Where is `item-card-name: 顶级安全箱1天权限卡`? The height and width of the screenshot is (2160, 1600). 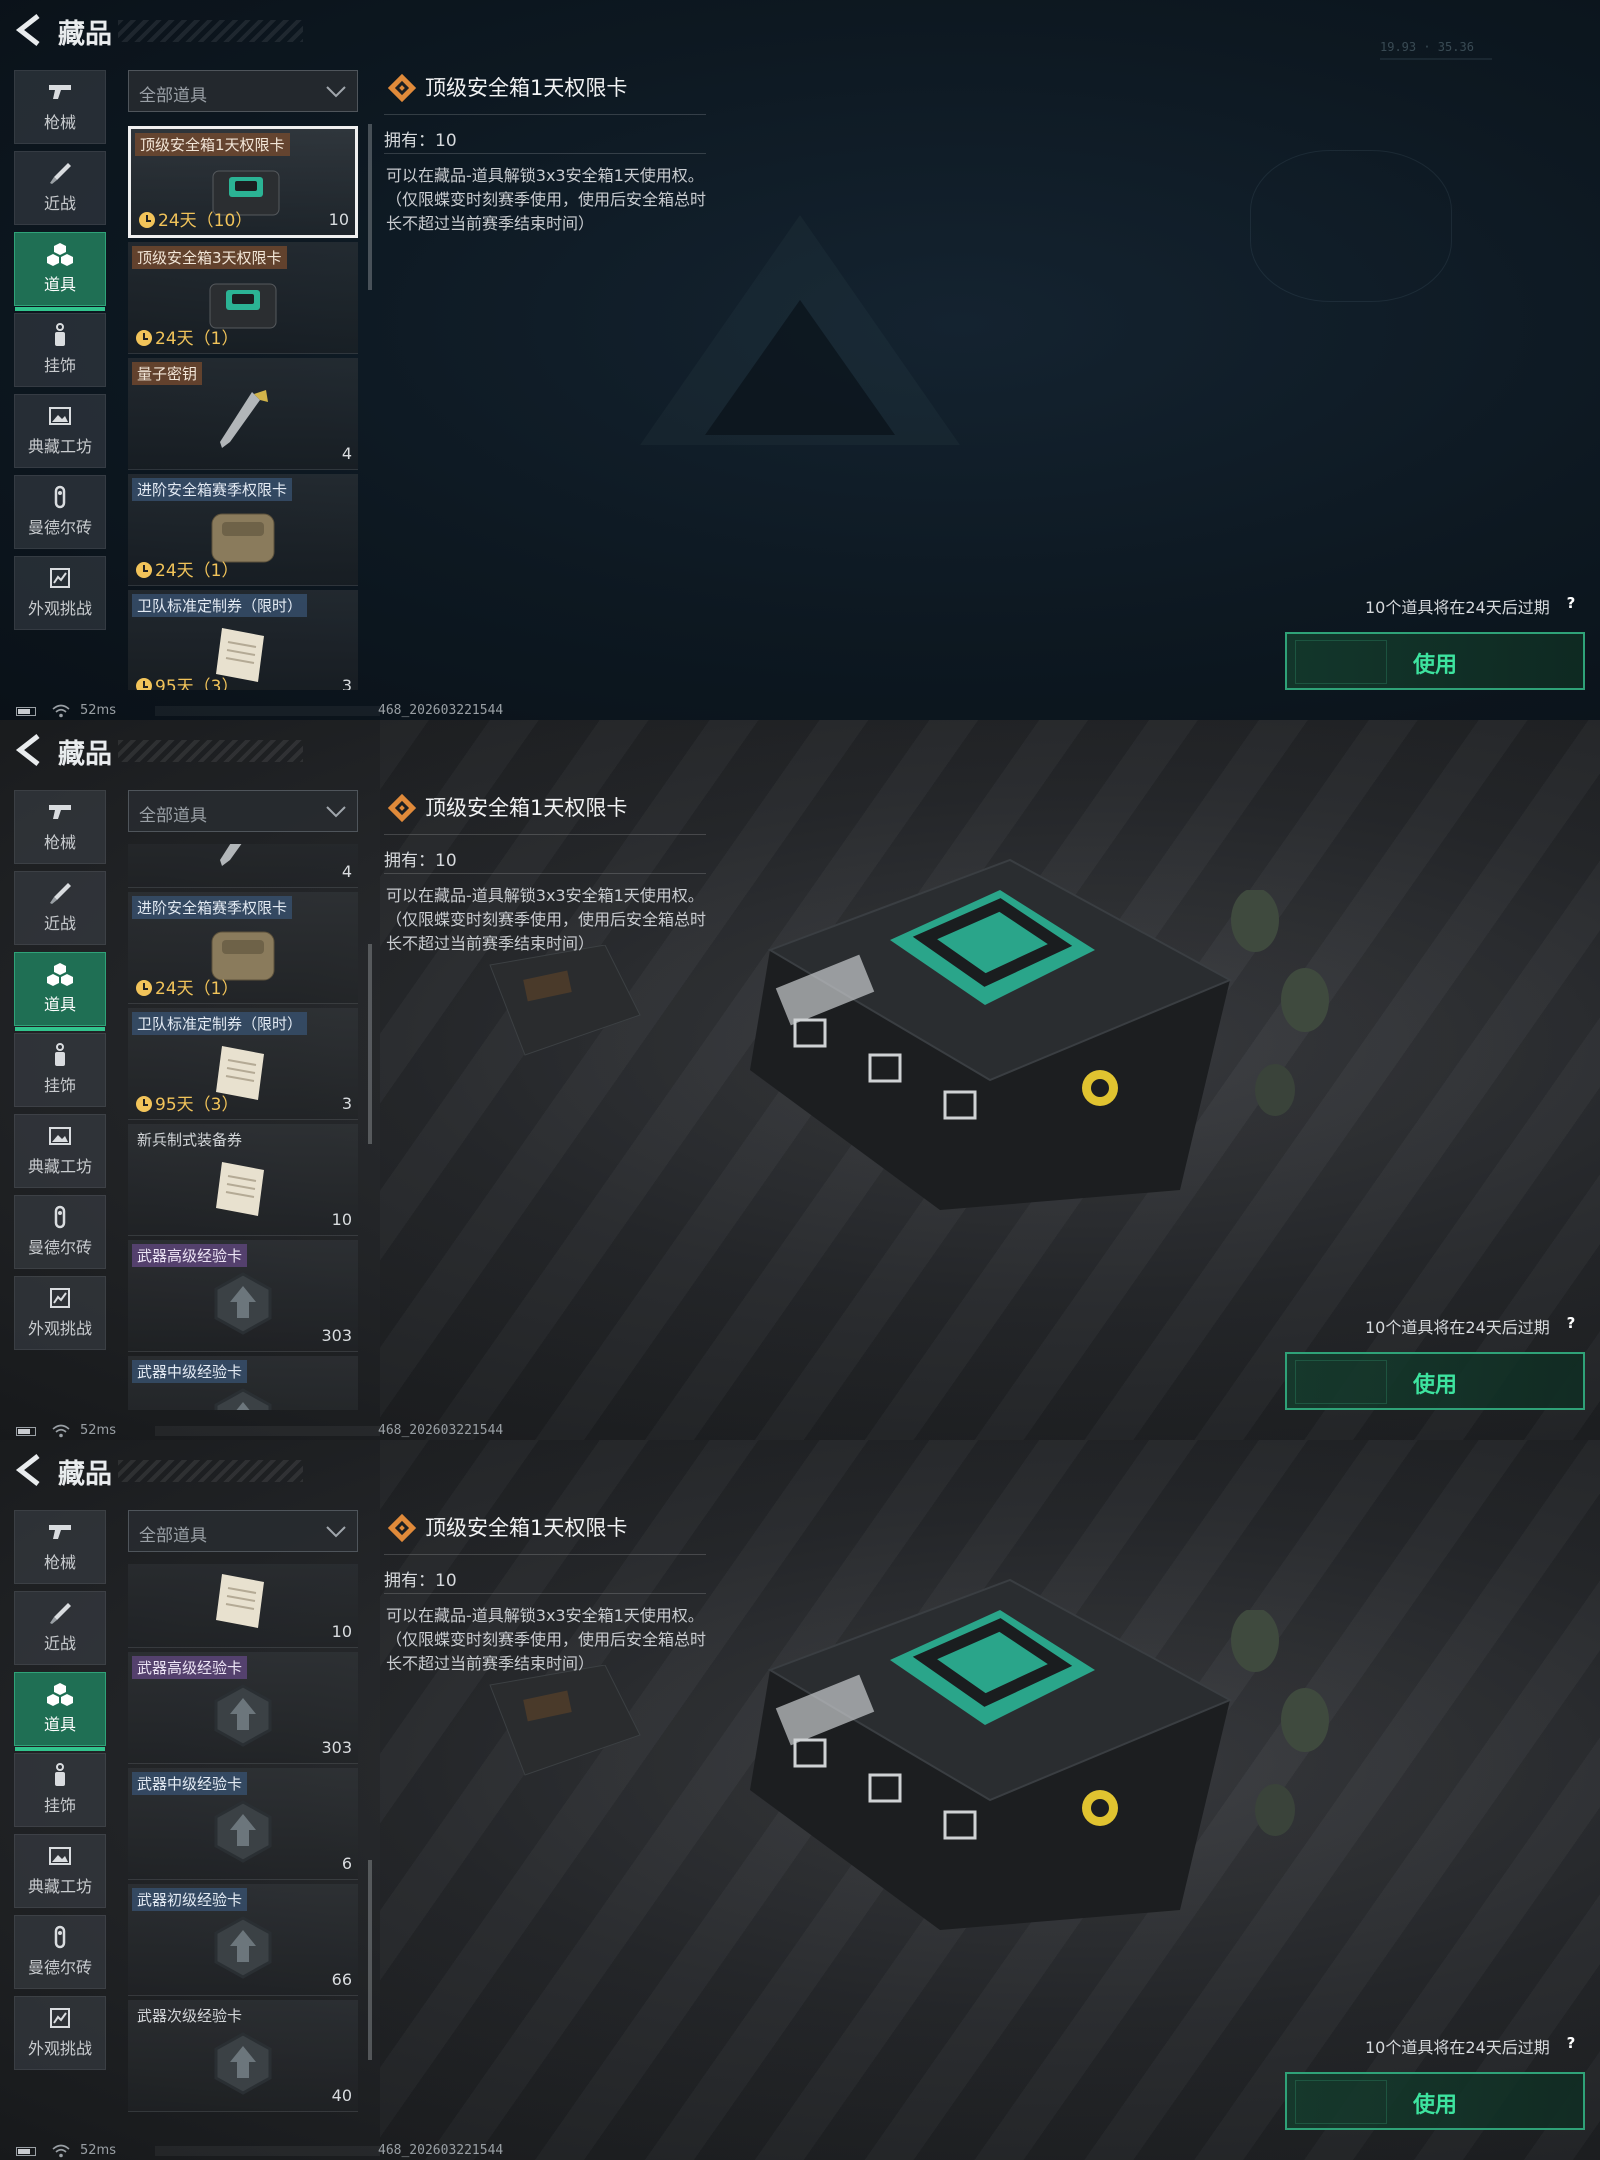 item-card-name: 顶级安全箱1天权限卡 is located at coordinates (212, 144).